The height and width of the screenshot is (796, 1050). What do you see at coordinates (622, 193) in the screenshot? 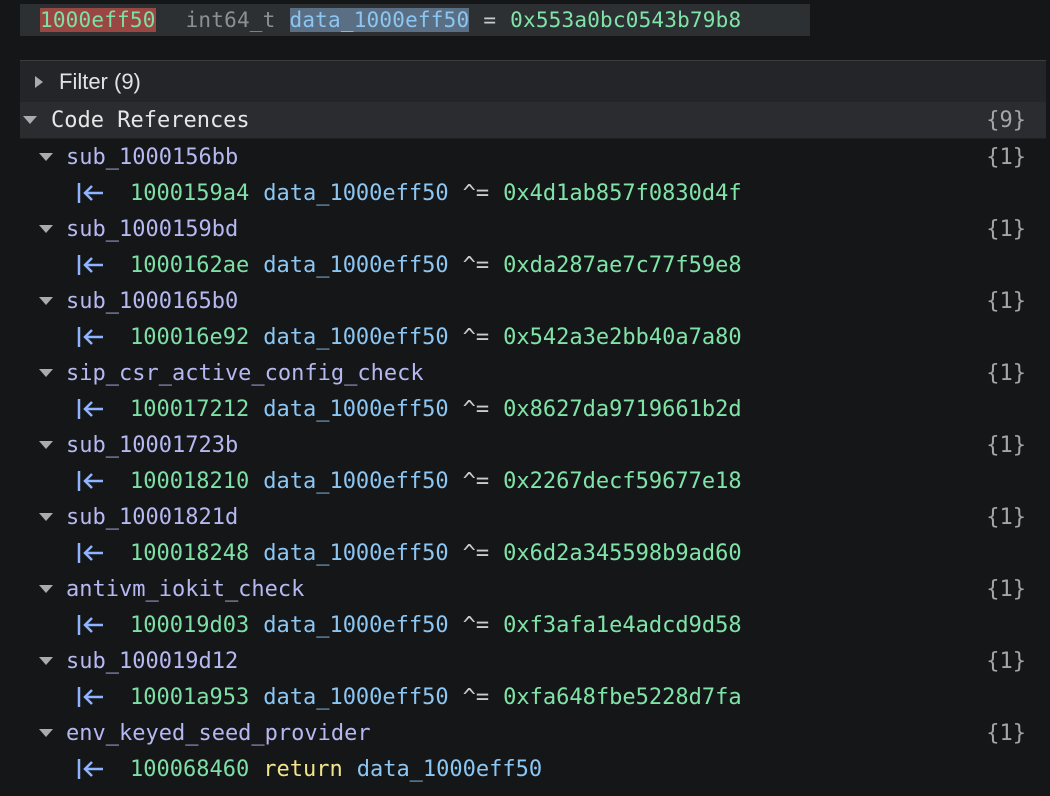
I see `reference-value: 0x4d1ab857f0830d4f` at bounding box center [622, 193].